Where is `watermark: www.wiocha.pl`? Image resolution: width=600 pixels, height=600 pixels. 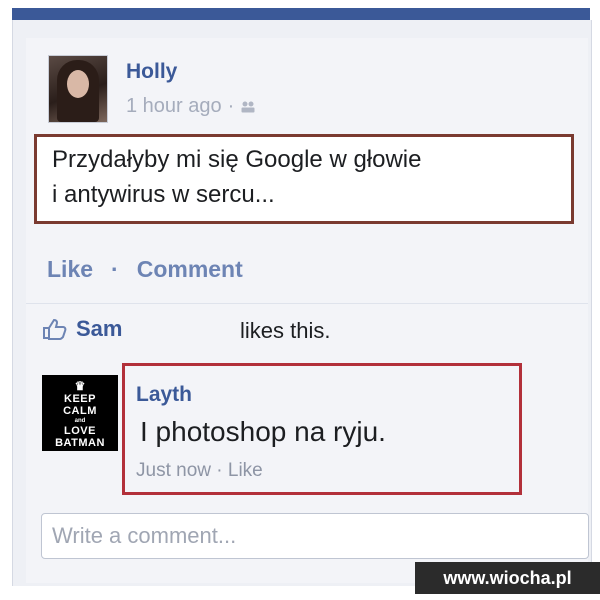 watermark: www.wiocha.pl is located at coordinates (507, 578).